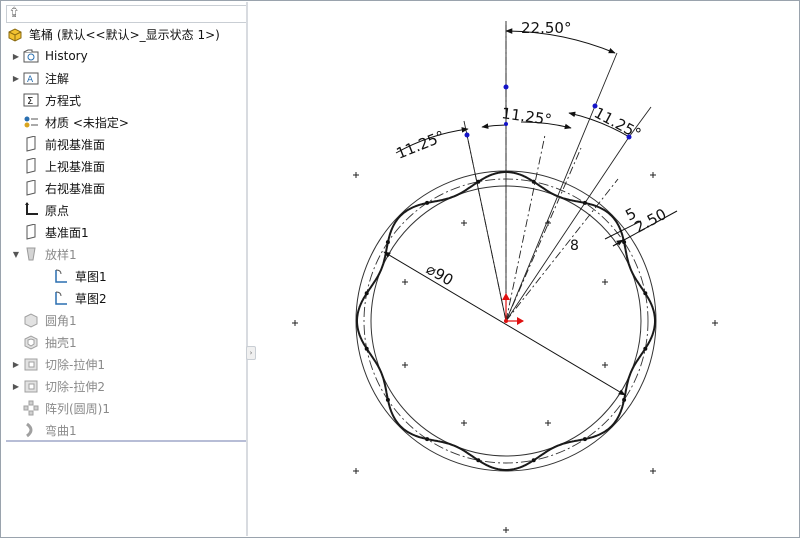 This screenshot has width=800, height=540. I want to click on history-folder-icon, so click(31, 56).